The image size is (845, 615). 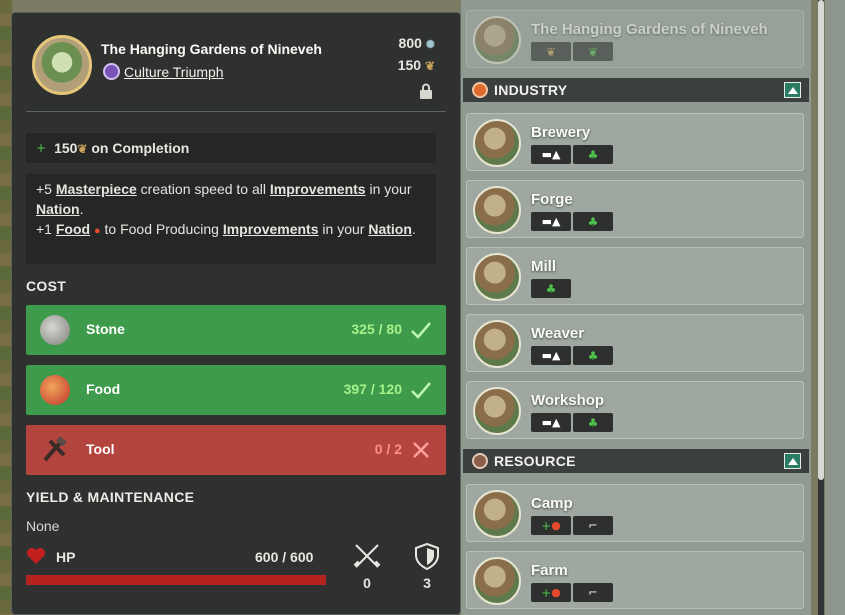 I want to click on resource-icon, so click(x=480, y=461).